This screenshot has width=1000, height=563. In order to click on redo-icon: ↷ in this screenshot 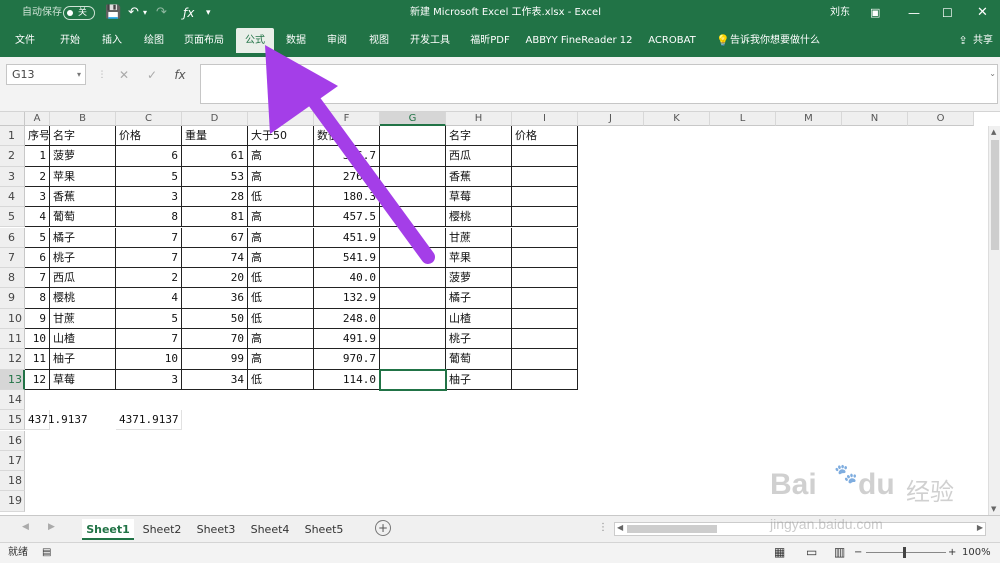, I will do `click(161, 13)`.